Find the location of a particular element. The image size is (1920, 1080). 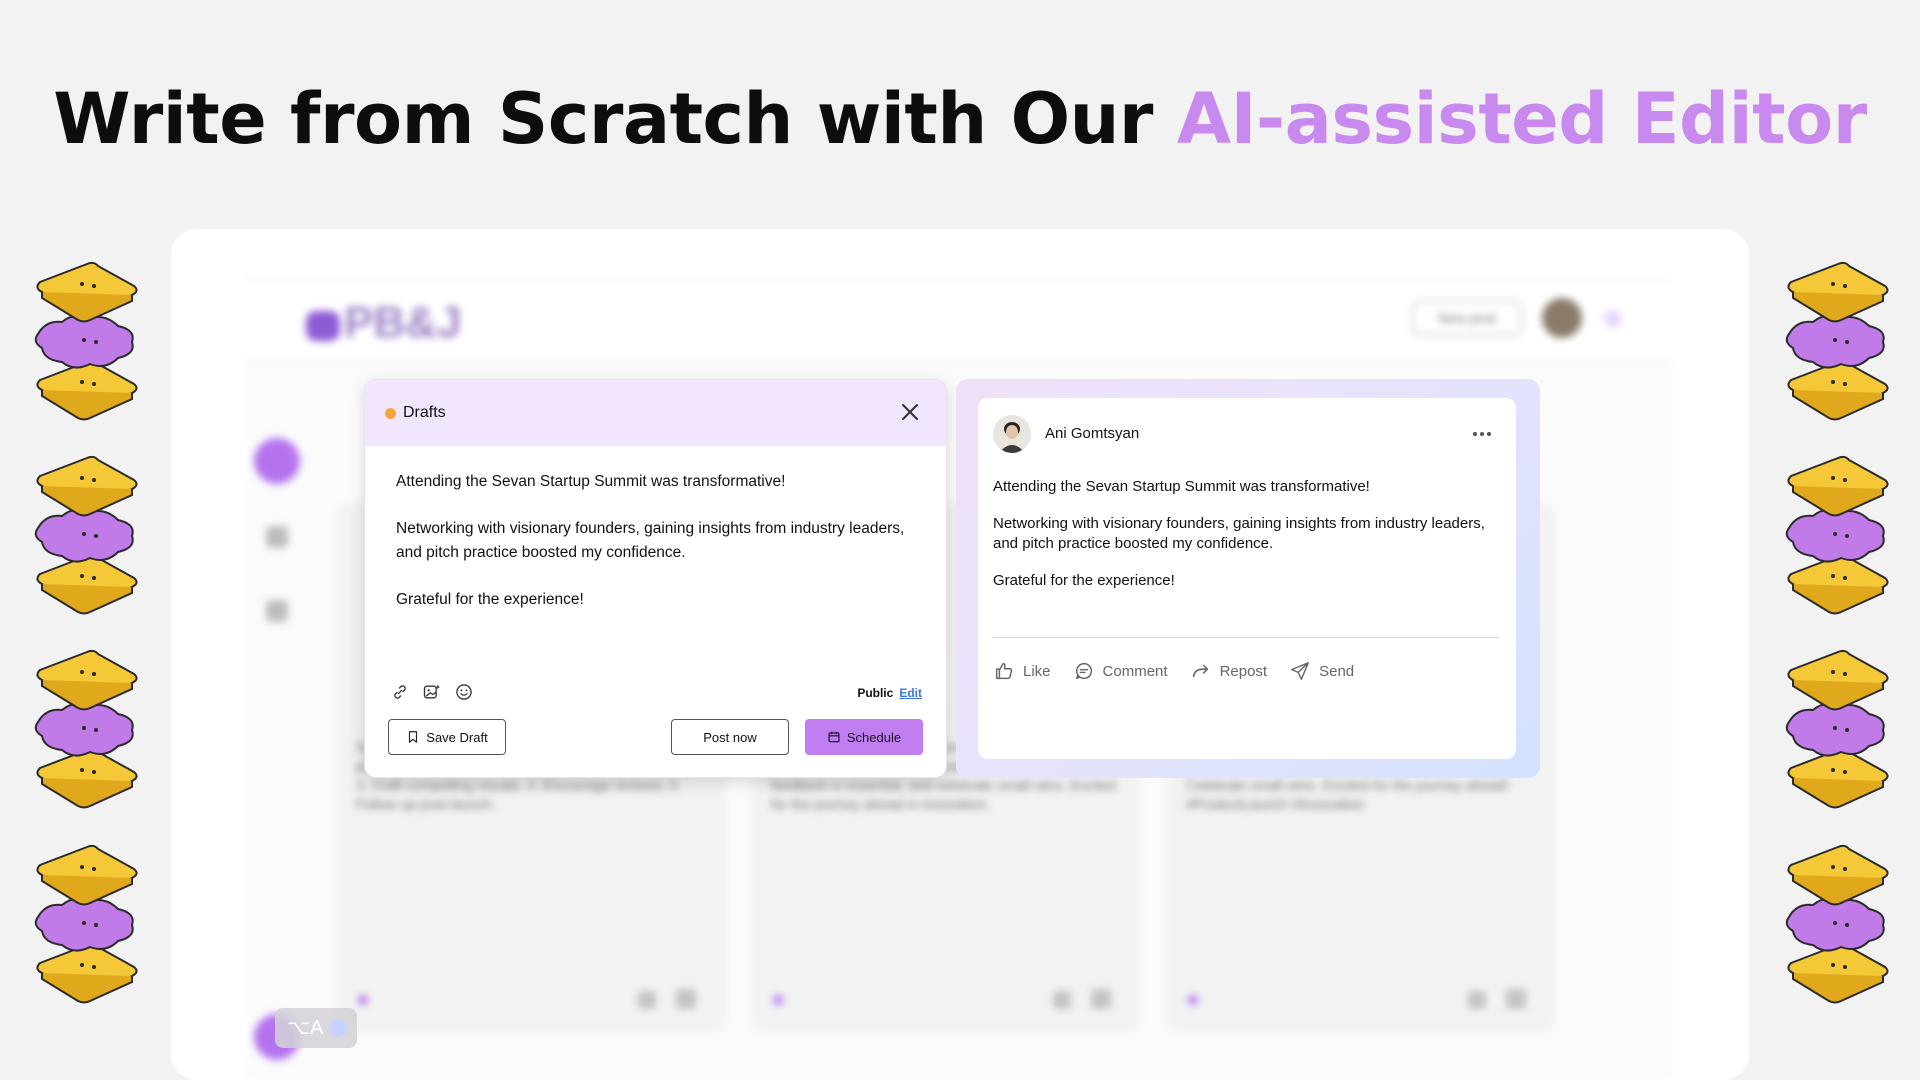

ai-shortcut-label: ⌥A is located at coordinates (305, 1028).